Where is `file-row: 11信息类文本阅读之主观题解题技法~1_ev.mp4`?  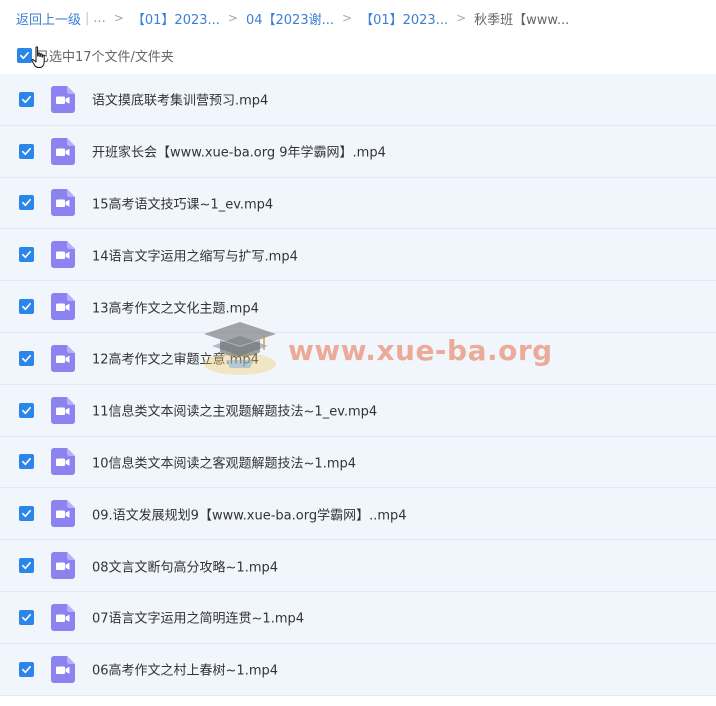 file-row: 11信息类文本阅读之主观题解题技法~1_ev.mp4 is located at coordinates (358, 410).